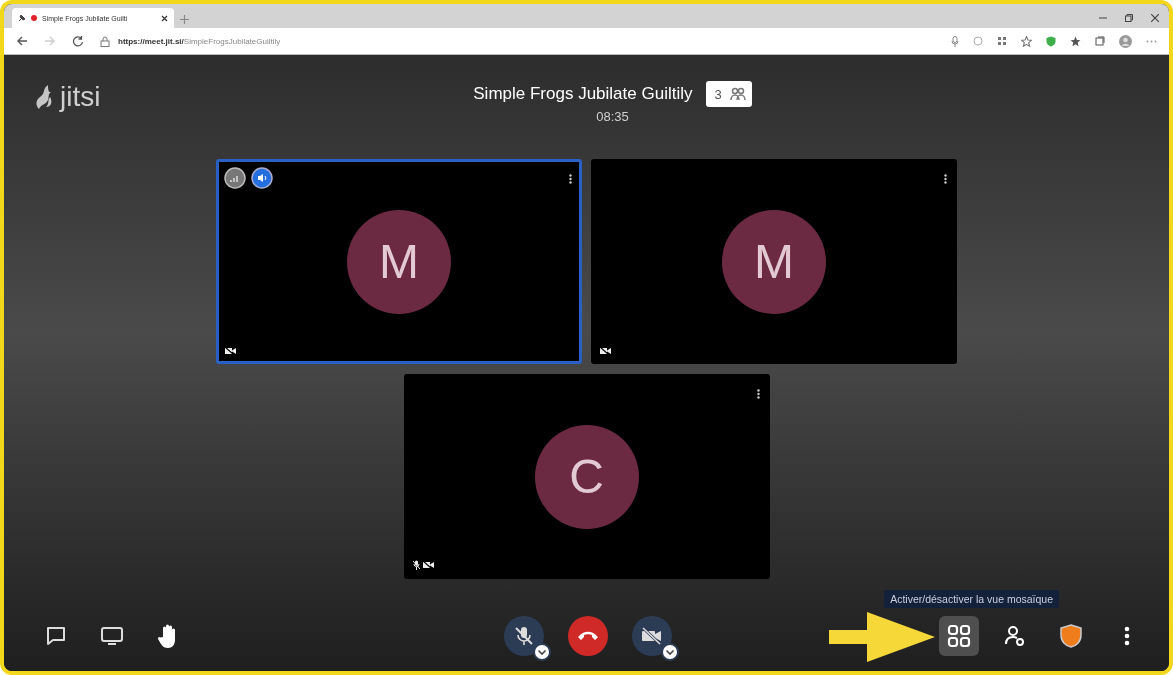  Describe the element at coordinates (34, 18) in the screenshot. I see `recording-dot-icon` at that location.